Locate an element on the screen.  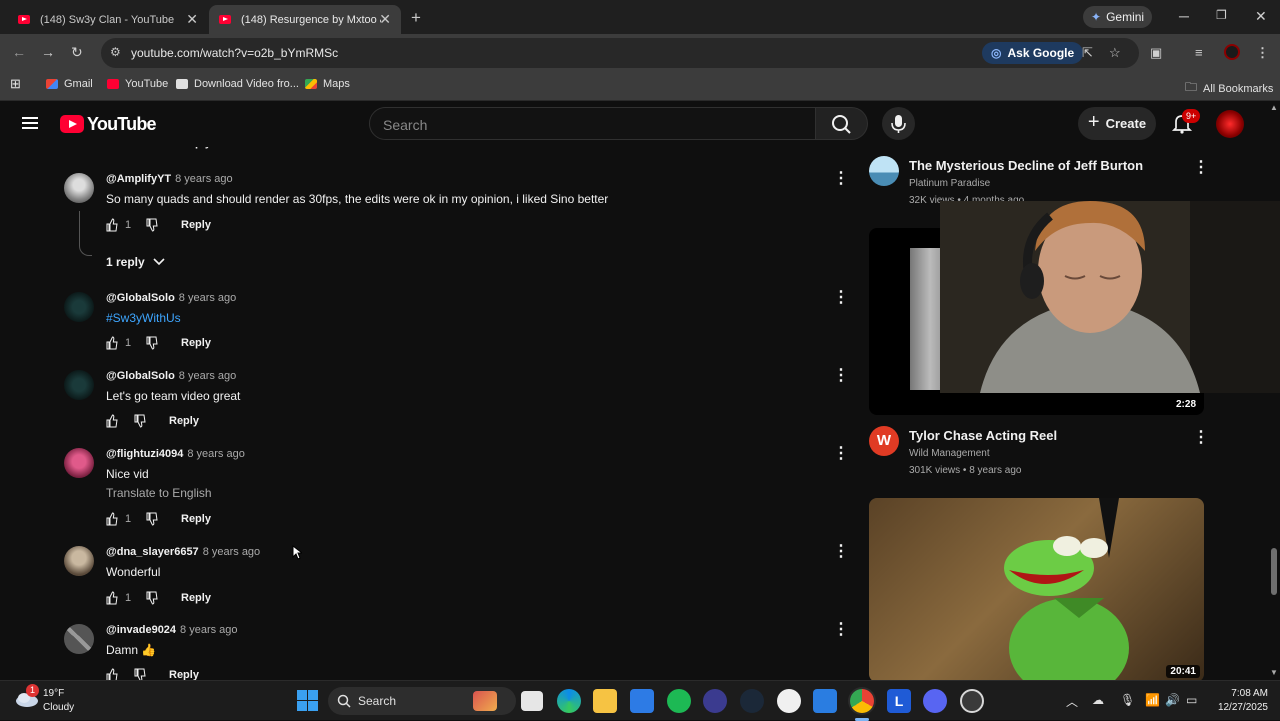
translate-link: Translate to English is located at coordinates (159, 493).